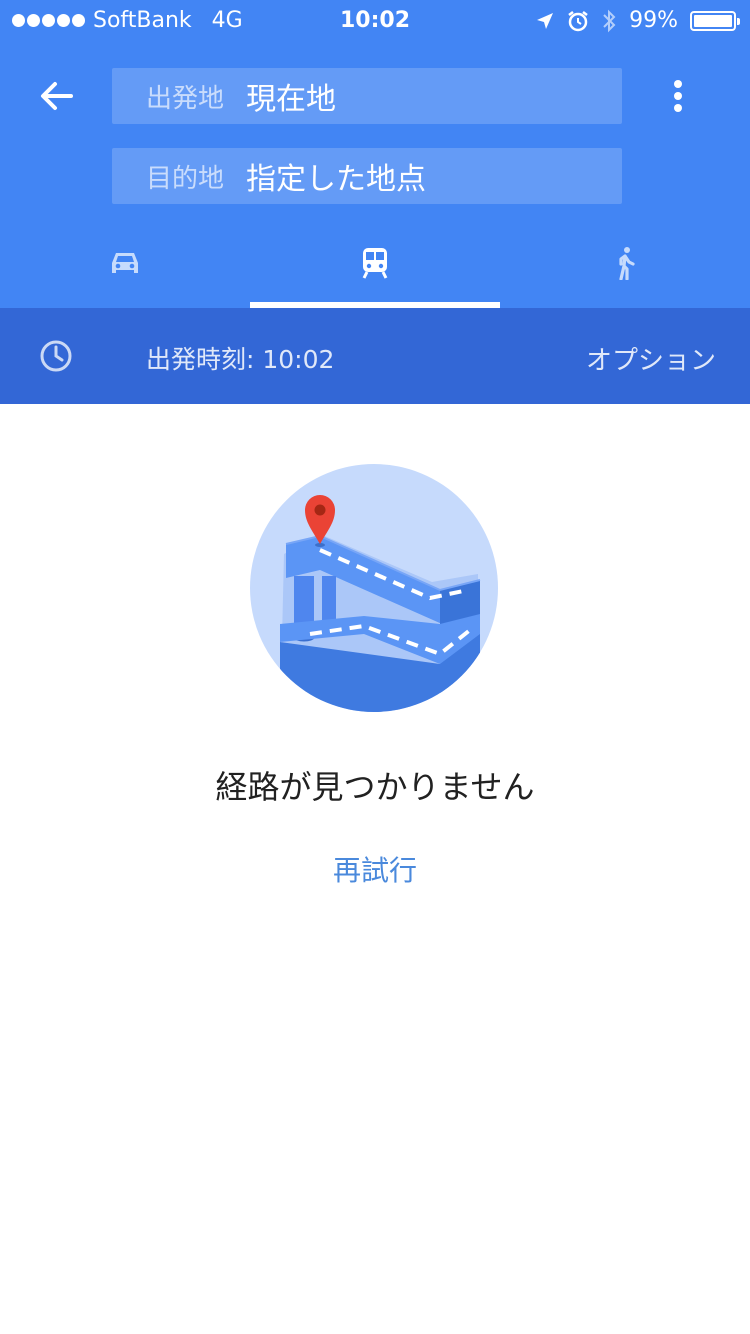  I want to click on train-icon, so click(375, 263).